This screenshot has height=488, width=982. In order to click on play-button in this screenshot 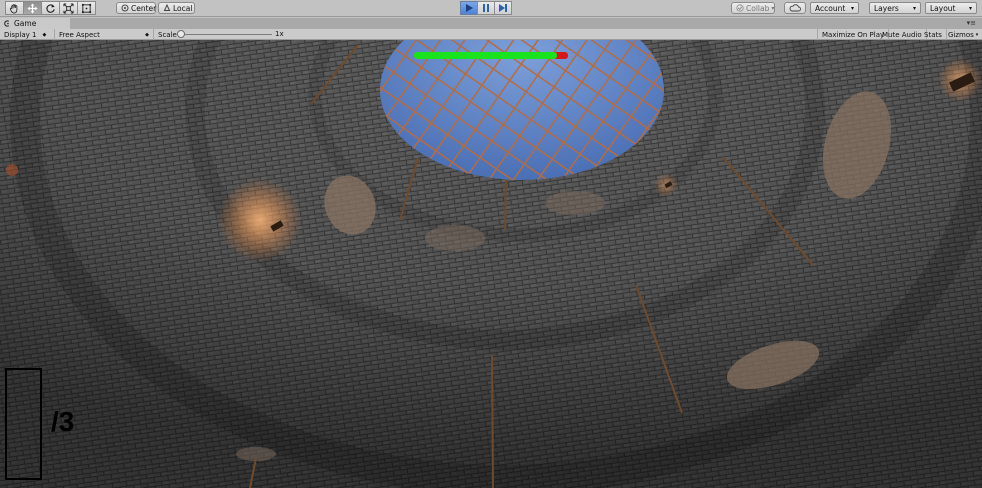, I will do `click(469, 8)`.